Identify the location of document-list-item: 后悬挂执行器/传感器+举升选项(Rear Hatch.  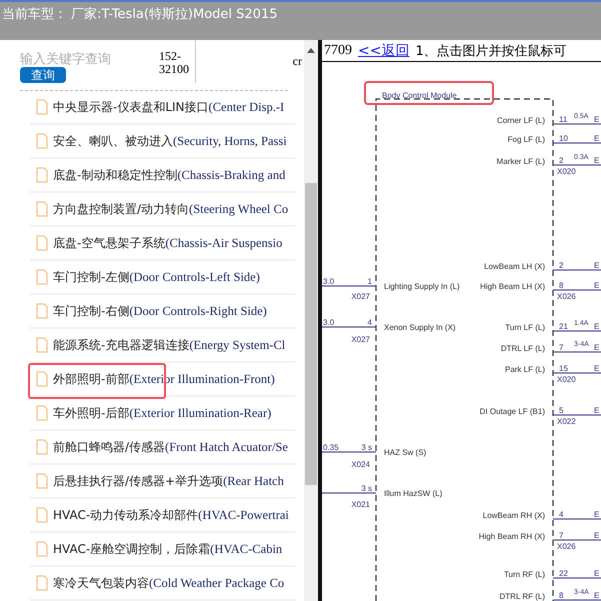
(163, 482).